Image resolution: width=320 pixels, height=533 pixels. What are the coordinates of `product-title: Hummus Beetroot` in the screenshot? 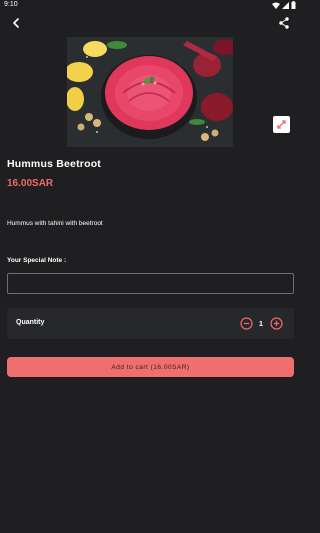 It's located at (54, 164).